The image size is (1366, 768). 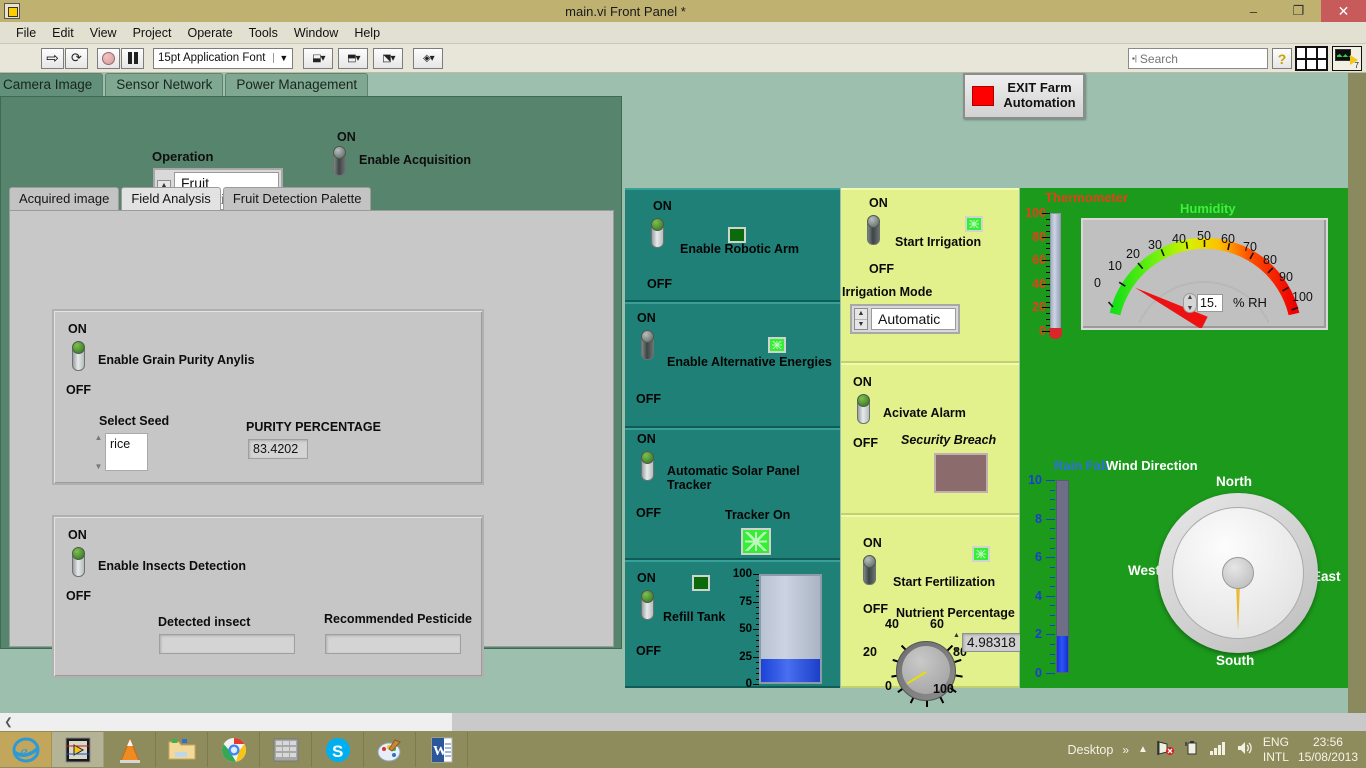 What do you see at coordinates (661, 234) in the screenshot?
I see `enable-robotic-arm-toggle` at bounding box center [661, 234].